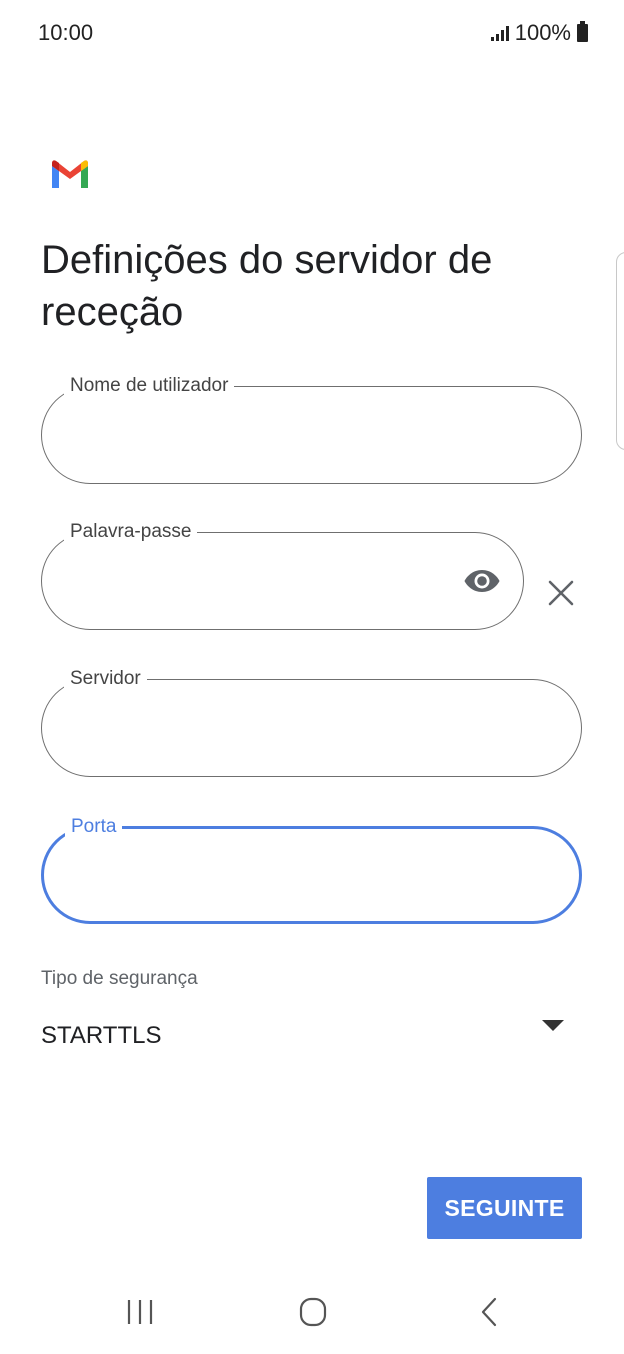  What do you see at coordinates (101, 1035) in the screenshot?
I see `security-type-value: STARTTLS` at bounding box center [101, 1035].